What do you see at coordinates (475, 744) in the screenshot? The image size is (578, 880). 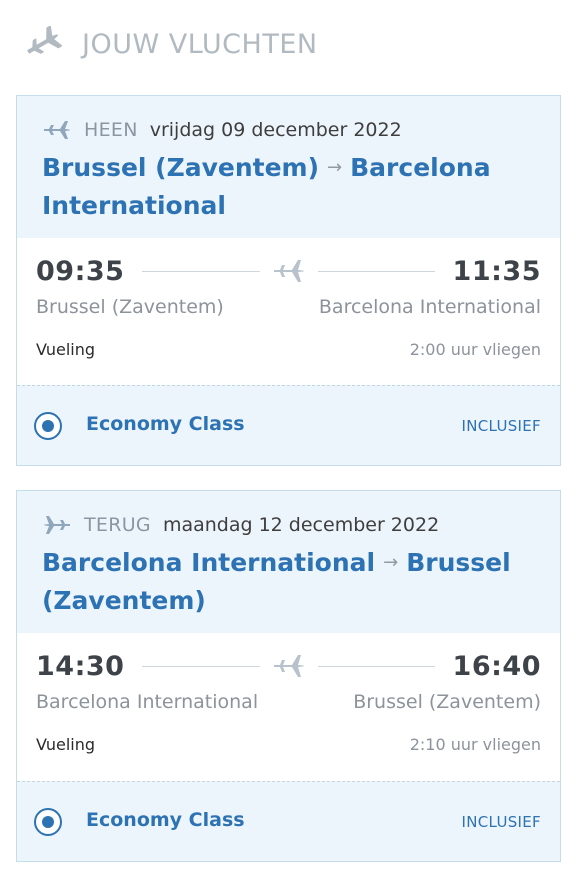 I see `flight-duration: 2:10 uur vliegen` at bounding box center [475, 744].